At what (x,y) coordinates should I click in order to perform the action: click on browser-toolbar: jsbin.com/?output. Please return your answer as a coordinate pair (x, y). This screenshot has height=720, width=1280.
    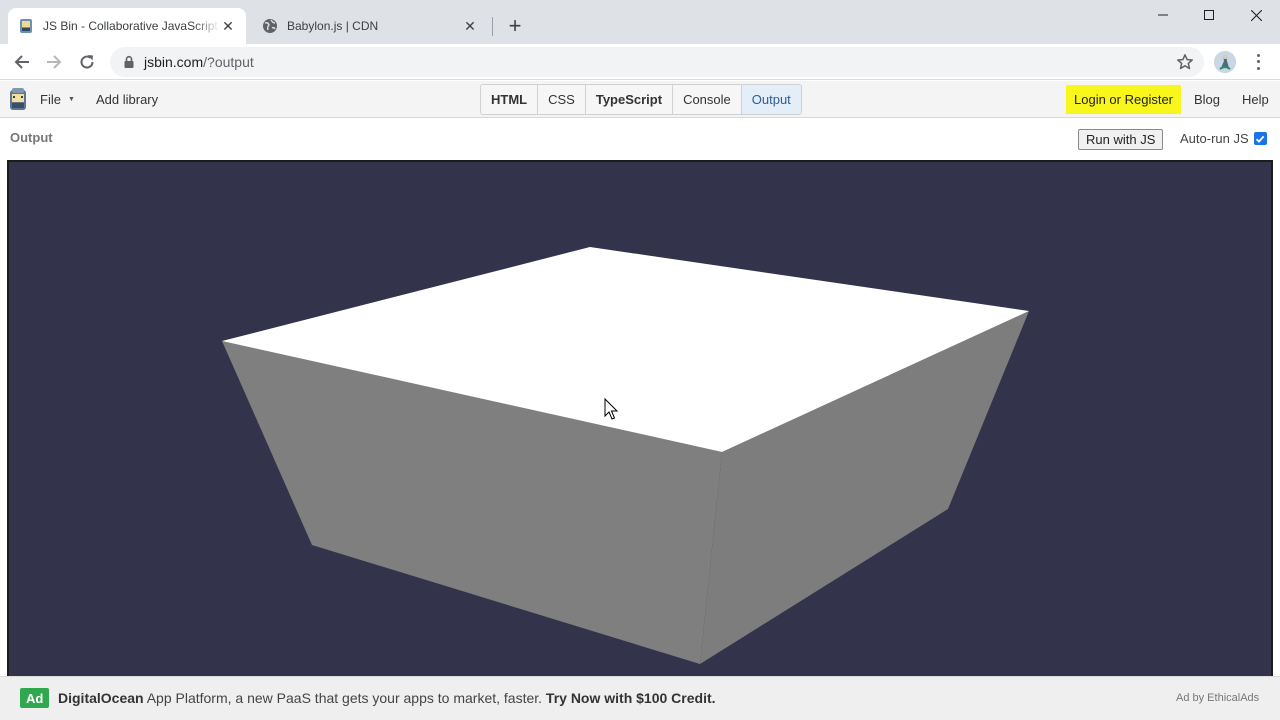
    Looking at the image, I should click on (640, 62).